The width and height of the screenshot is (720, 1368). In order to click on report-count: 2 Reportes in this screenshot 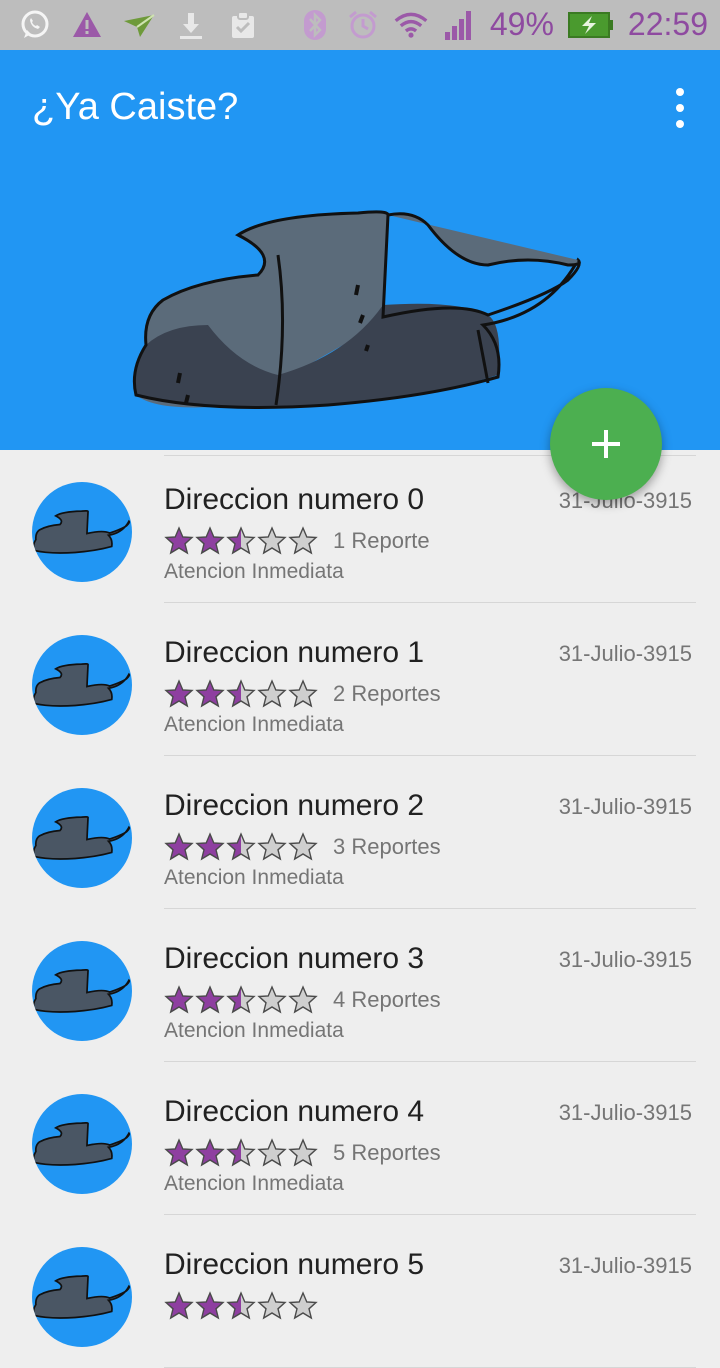, I will do `click(387, 693)`.